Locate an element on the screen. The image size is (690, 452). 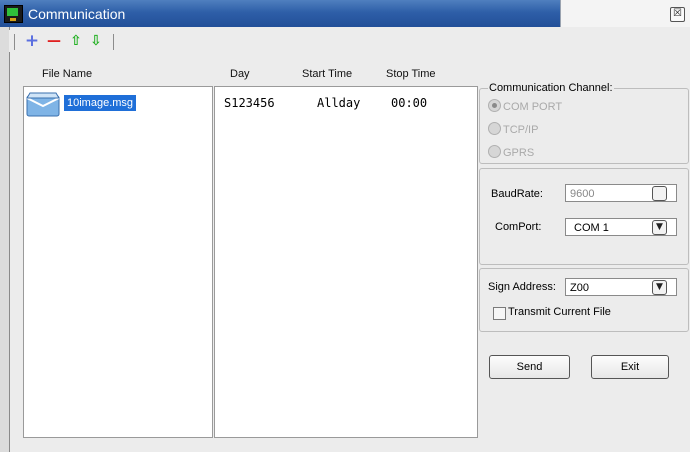
serial-settings-group: BaudRate: 9600 ComPort: COM 1 ▼ is located at coordinates (584, 216).